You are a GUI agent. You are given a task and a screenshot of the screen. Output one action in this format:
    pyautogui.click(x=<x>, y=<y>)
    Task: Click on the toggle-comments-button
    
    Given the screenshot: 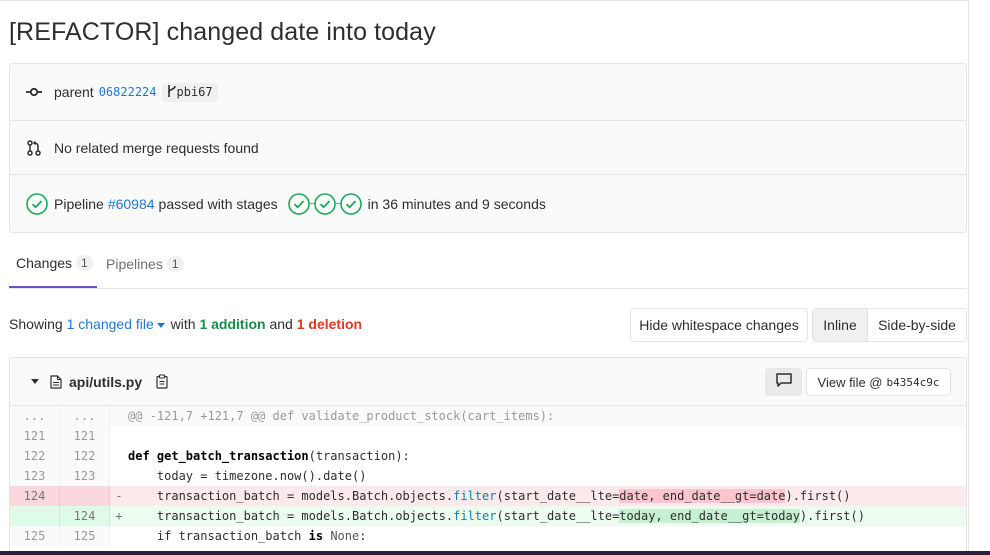 What is the action you would take?
    pyautogui.click(x=783, y=382)
    